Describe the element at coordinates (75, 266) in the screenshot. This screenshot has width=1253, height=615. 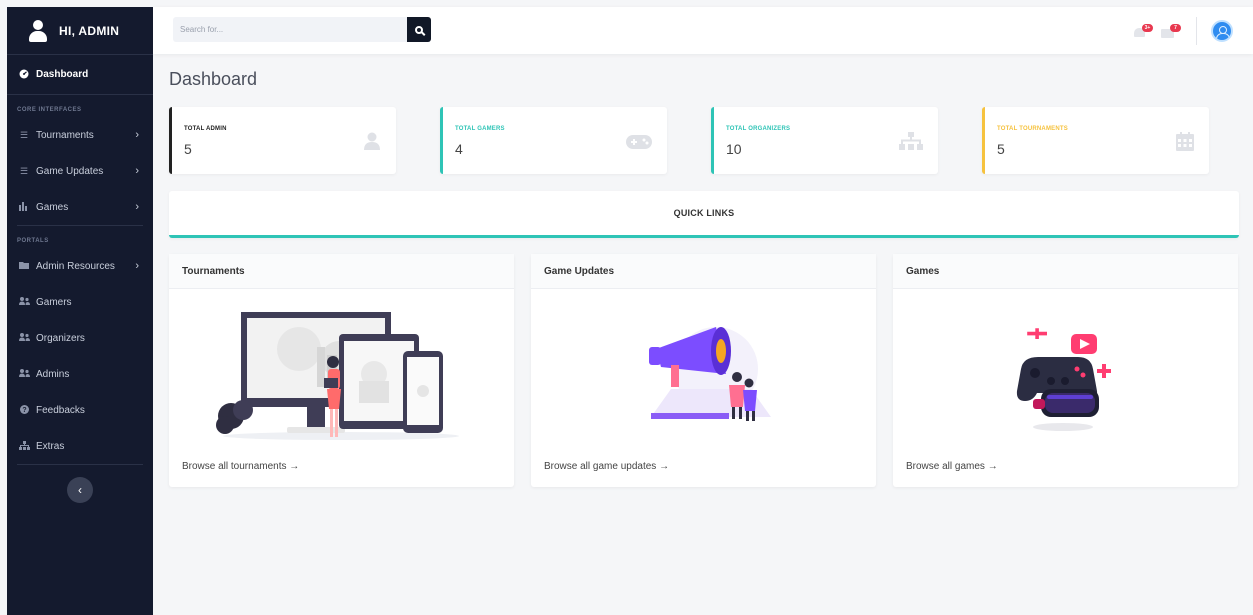
I see `sidebar-item-label: Admin Resources` at that location.